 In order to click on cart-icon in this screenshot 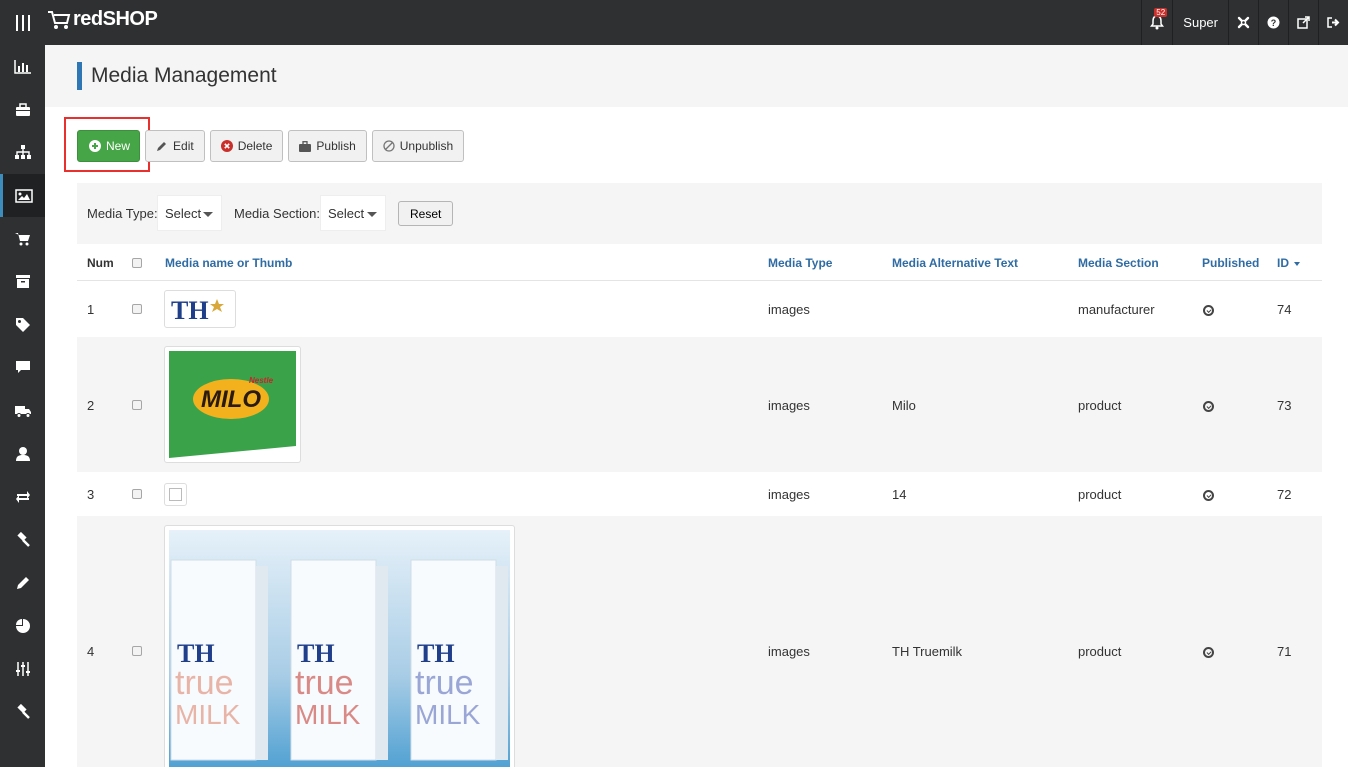, I will do `click(22, 239)`.